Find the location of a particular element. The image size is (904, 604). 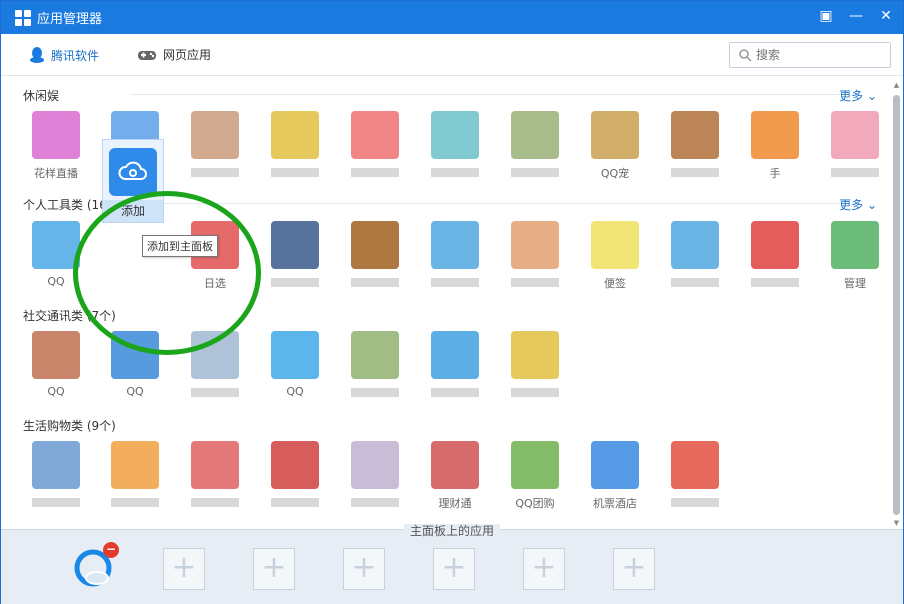

app-label: 花样直播 is located at coordinates (56, 173).